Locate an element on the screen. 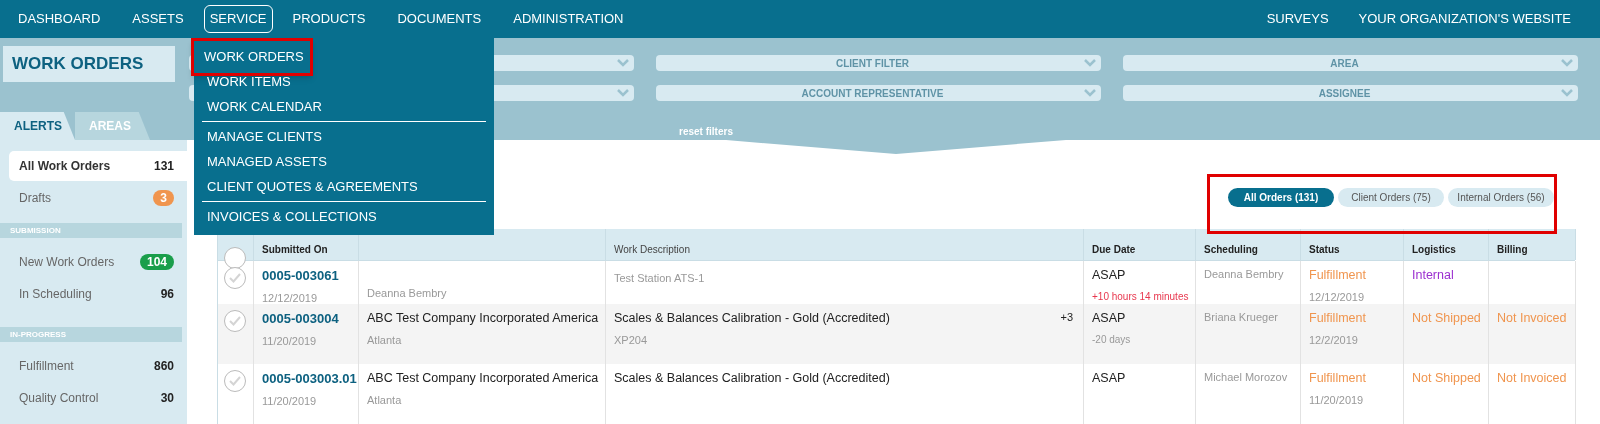 This screenshot has height=424, width=1600. select-all-checkbox is located at coordinates (235, 258).